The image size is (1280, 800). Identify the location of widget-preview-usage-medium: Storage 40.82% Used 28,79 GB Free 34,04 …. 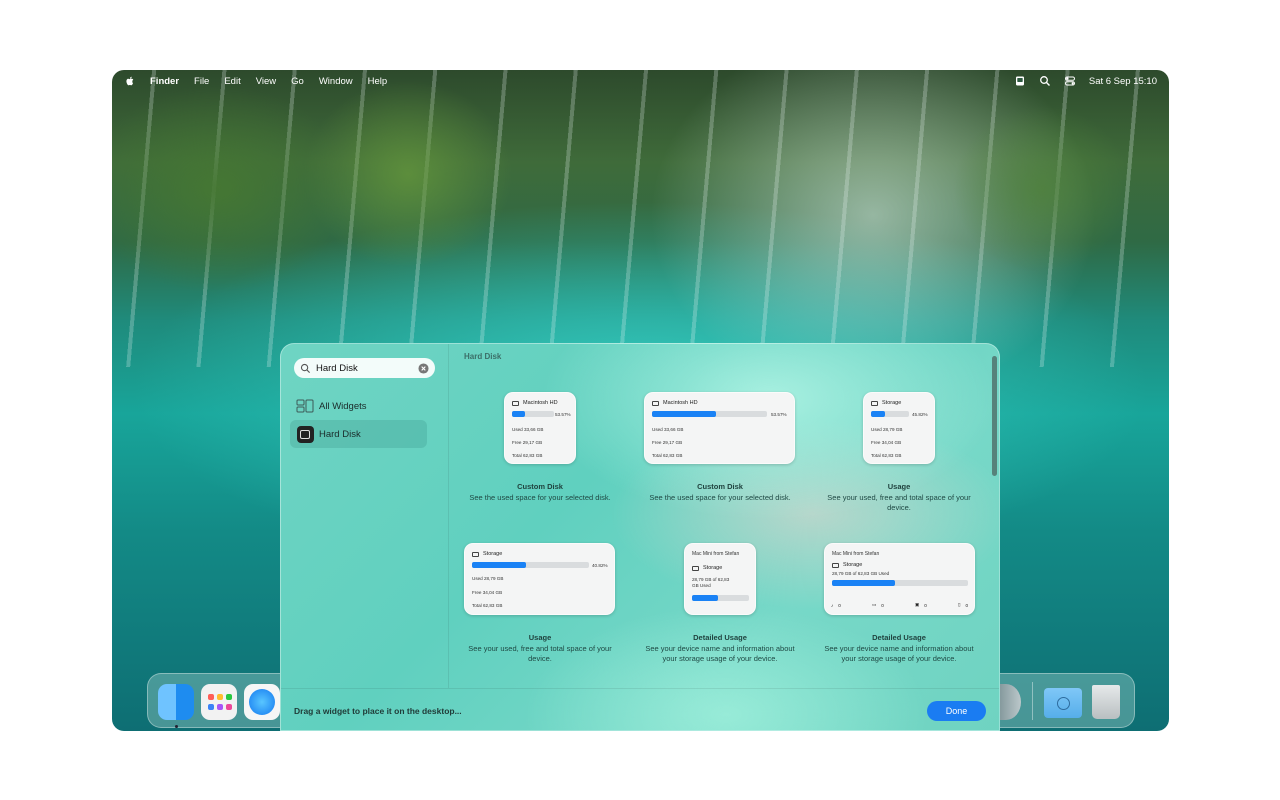
(539, 579).